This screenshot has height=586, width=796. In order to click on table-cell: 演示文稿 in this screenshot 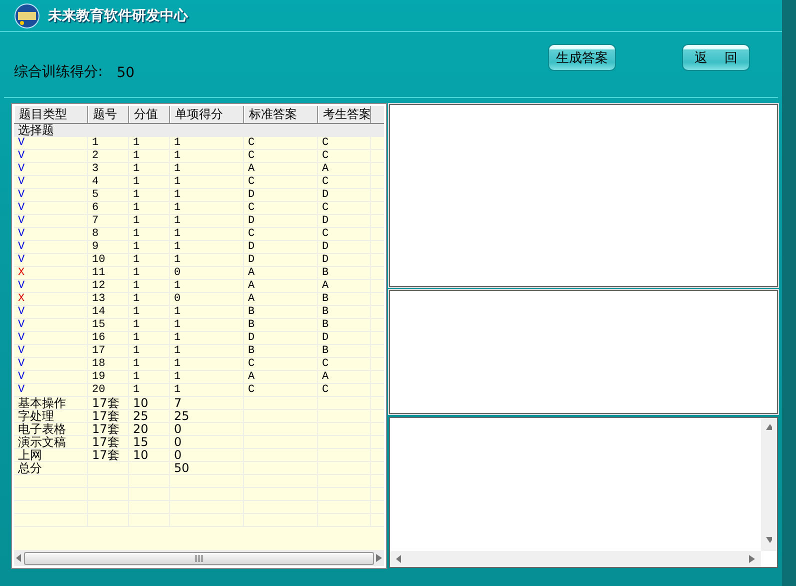, I will do `click(51, 442)`.